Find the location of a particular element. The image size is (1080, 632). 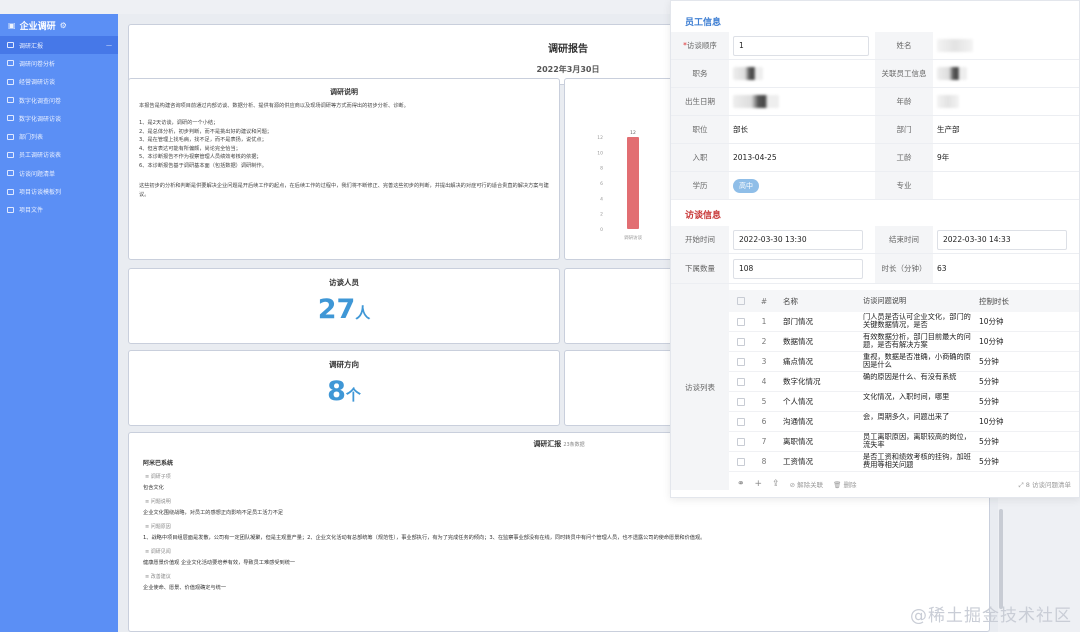

settings-icon: ⚙ is located at coordinates (63, 25).